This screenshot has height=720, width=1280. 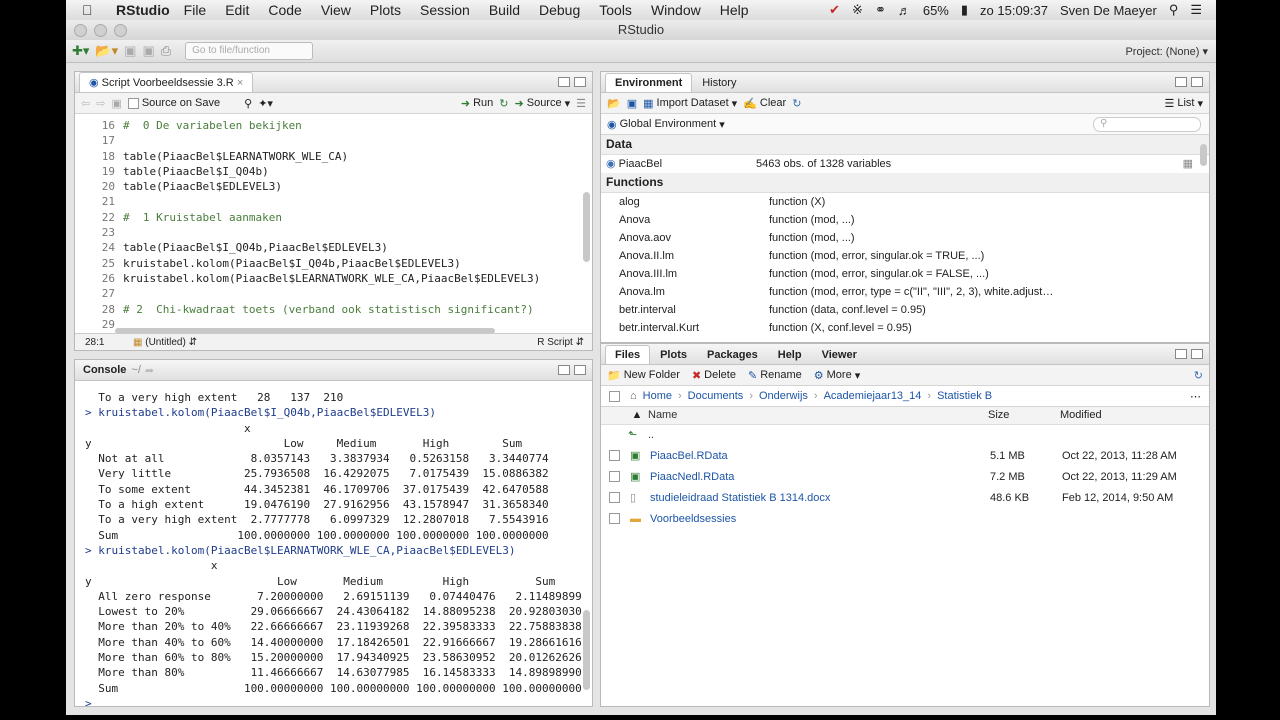 What do you see at coordinates (904, 10) in the screenshot?
I see `volume-icon: ♬` at bounding box center [904, 10].